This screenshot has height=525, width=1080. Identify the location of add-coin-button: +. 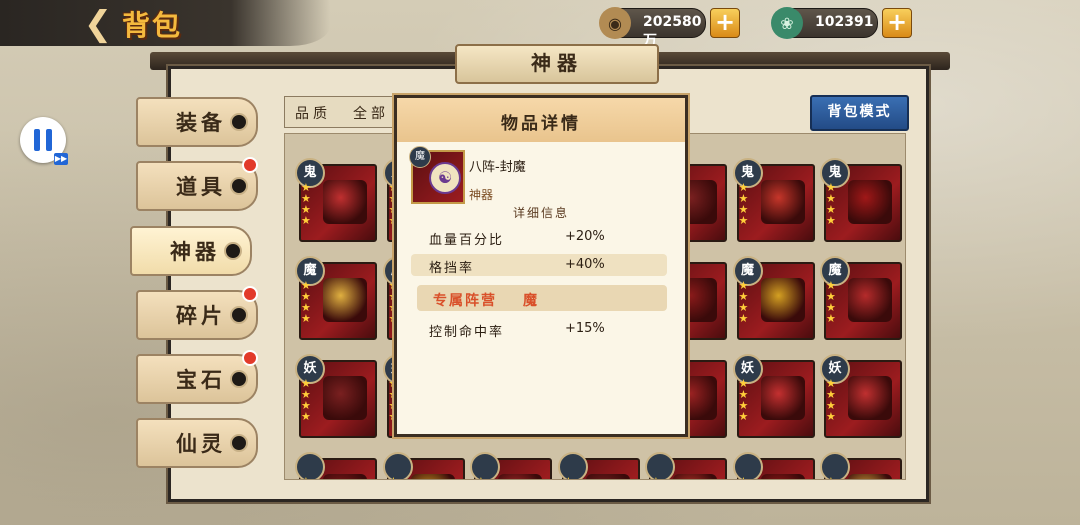
(725, 23).